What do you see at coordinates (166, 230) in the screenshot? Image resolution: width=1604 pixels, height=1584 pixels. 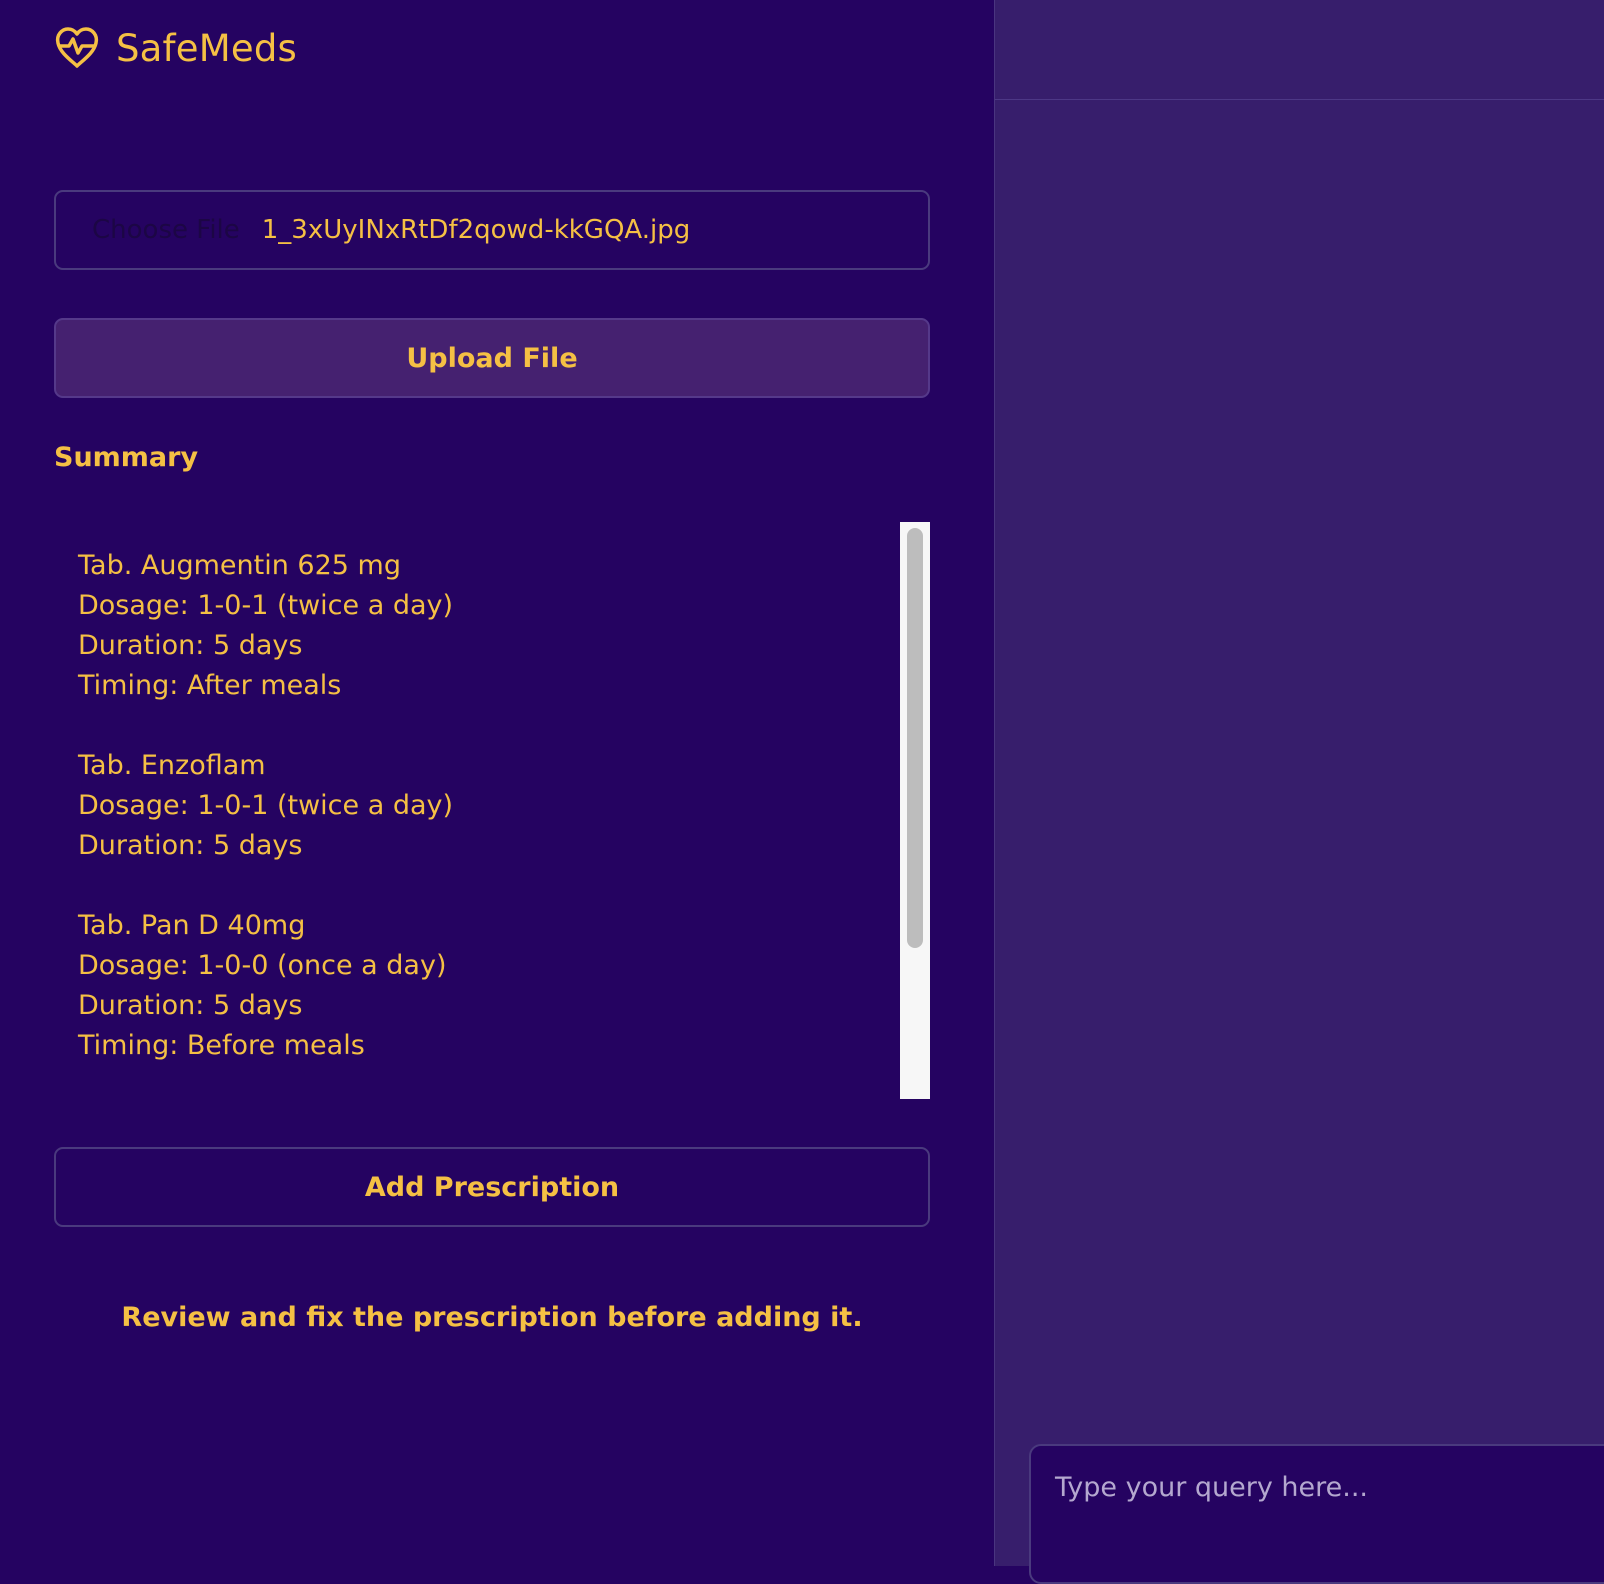 I see `choose-file-button: Choose File` at bounding box center [166, 230].